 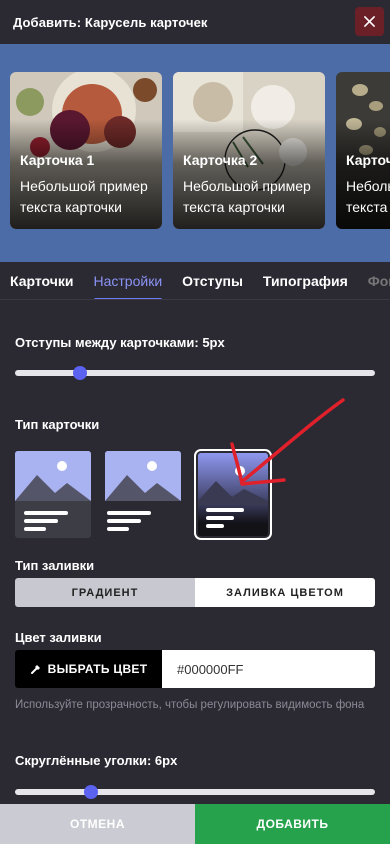 I want to click on close-icon, so click(x=369, y=21).